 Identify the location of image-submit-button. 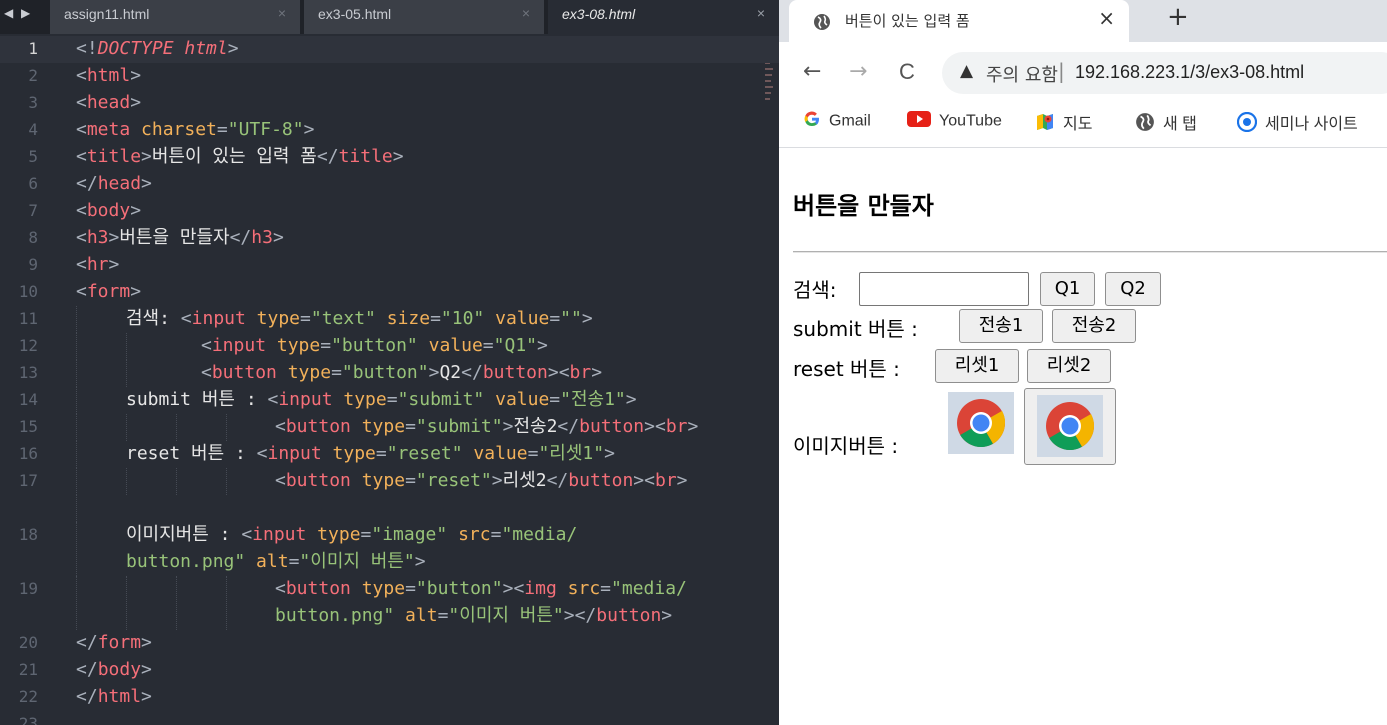
(981, 423).